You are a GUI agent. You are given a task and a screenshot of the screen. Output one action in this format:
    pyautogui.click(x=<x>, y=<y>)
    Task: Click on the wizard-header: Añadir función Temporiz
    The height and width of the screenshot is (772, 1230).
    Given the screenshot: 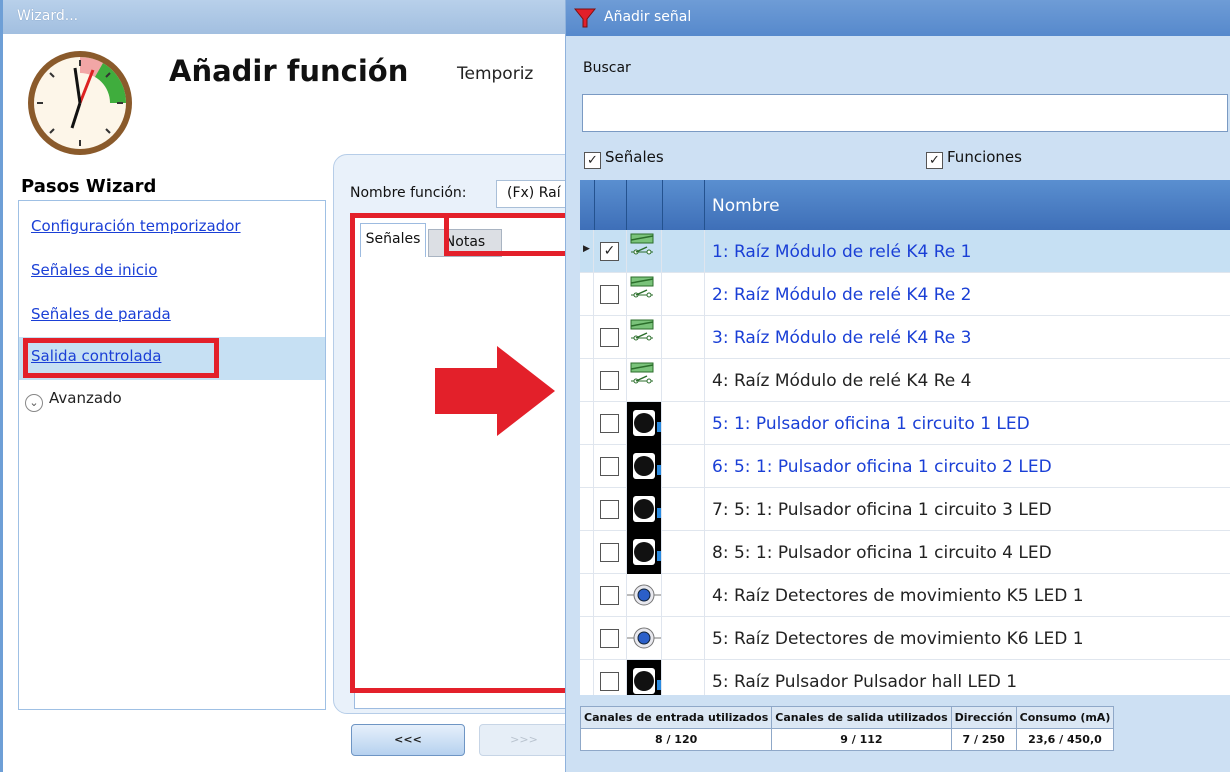 What is the action you would take?
    pyautogui.click(x=284, y=94)
    